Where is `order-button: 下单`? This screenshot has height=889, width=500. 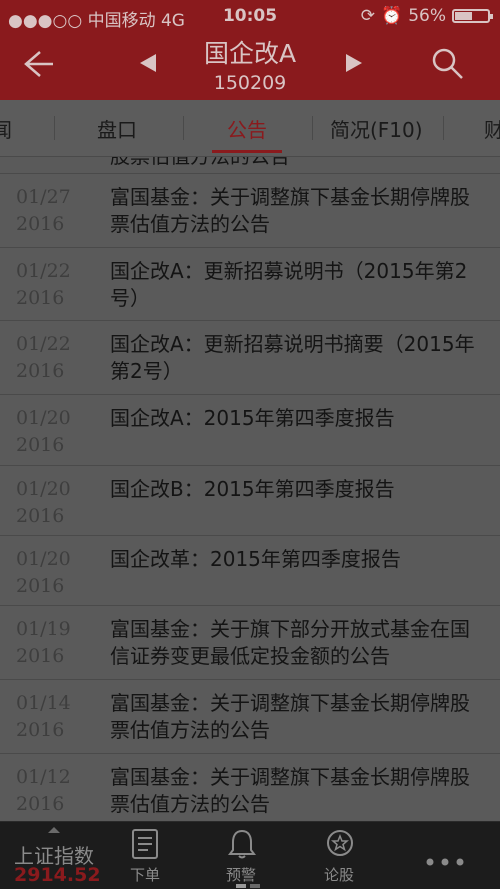 order-button: 下单 is located at coordinates (145, 855).